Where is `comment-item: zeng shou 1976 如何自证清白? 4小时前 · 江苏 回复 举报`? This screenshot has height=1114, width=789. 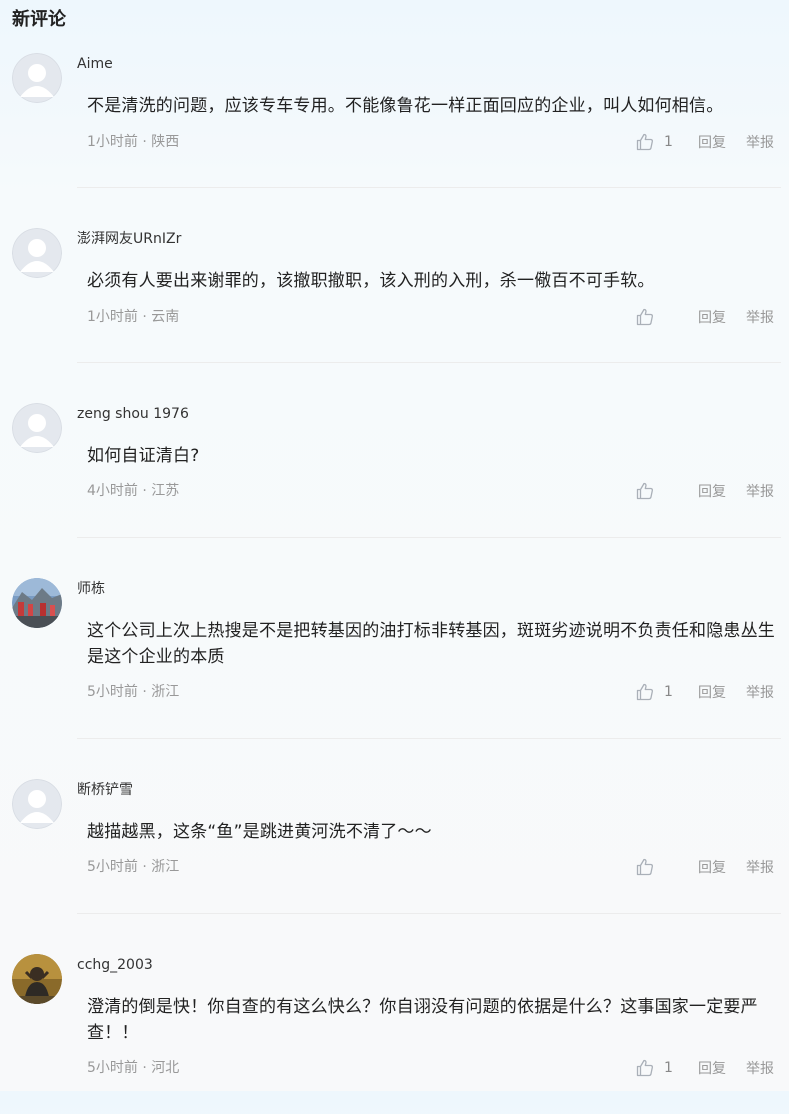
comment-item: zeng shou 1976 如何自证清白? 4小时前 · 江苏 回复 举报 is located at coordinates (394, 483).